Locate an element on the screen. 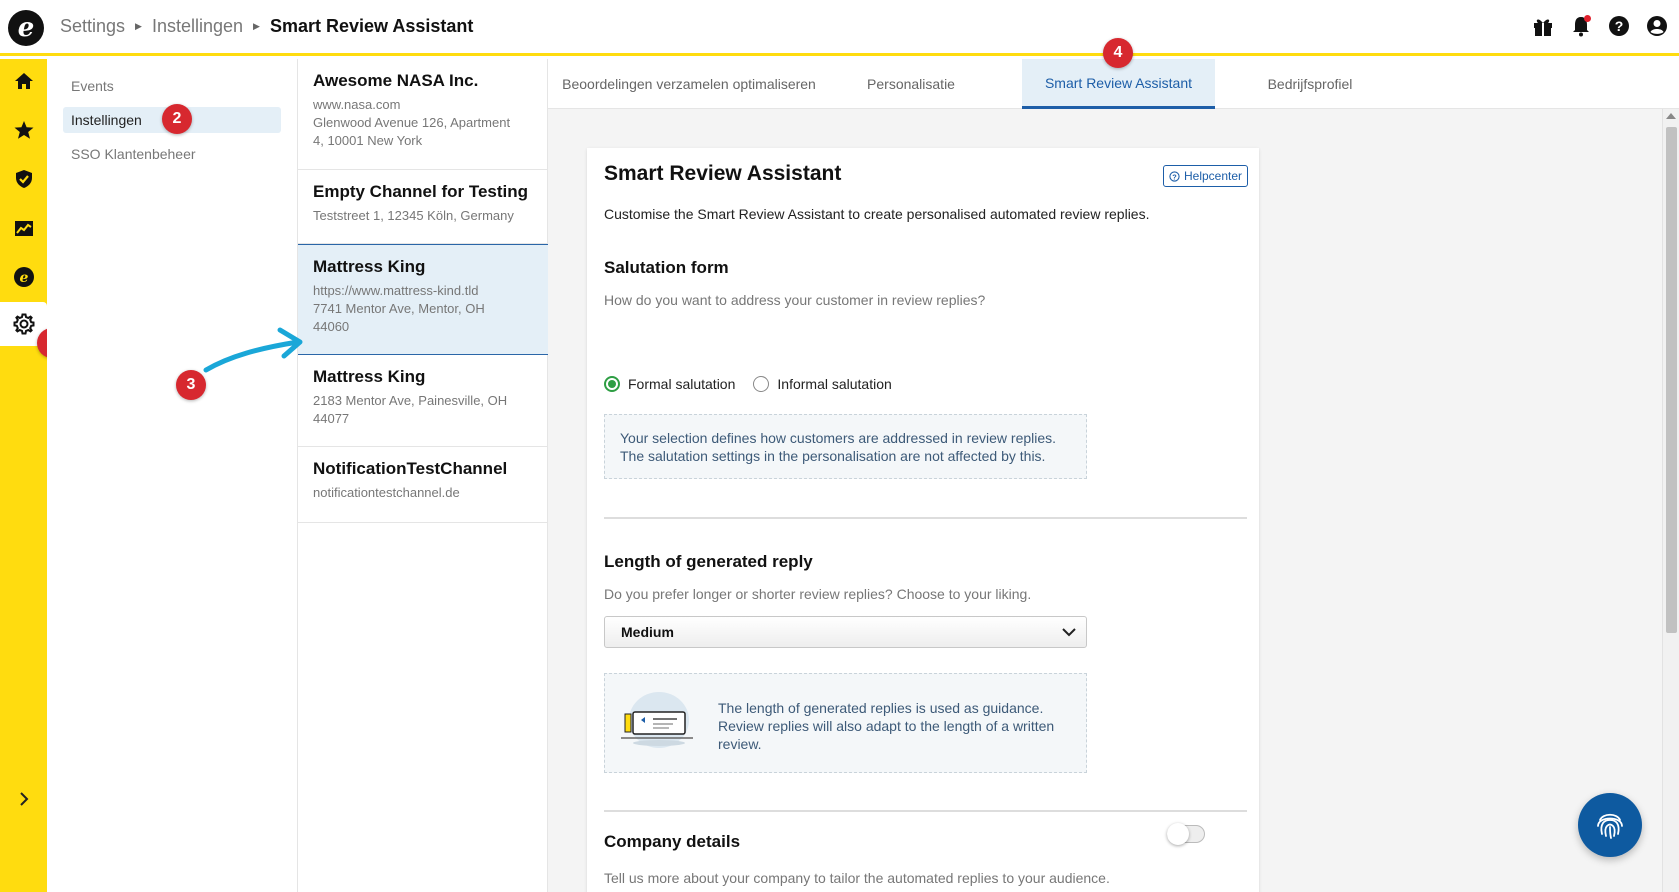 The image size is (1679, 892). channel-address: 44077 is located at coordinates (331, 418).